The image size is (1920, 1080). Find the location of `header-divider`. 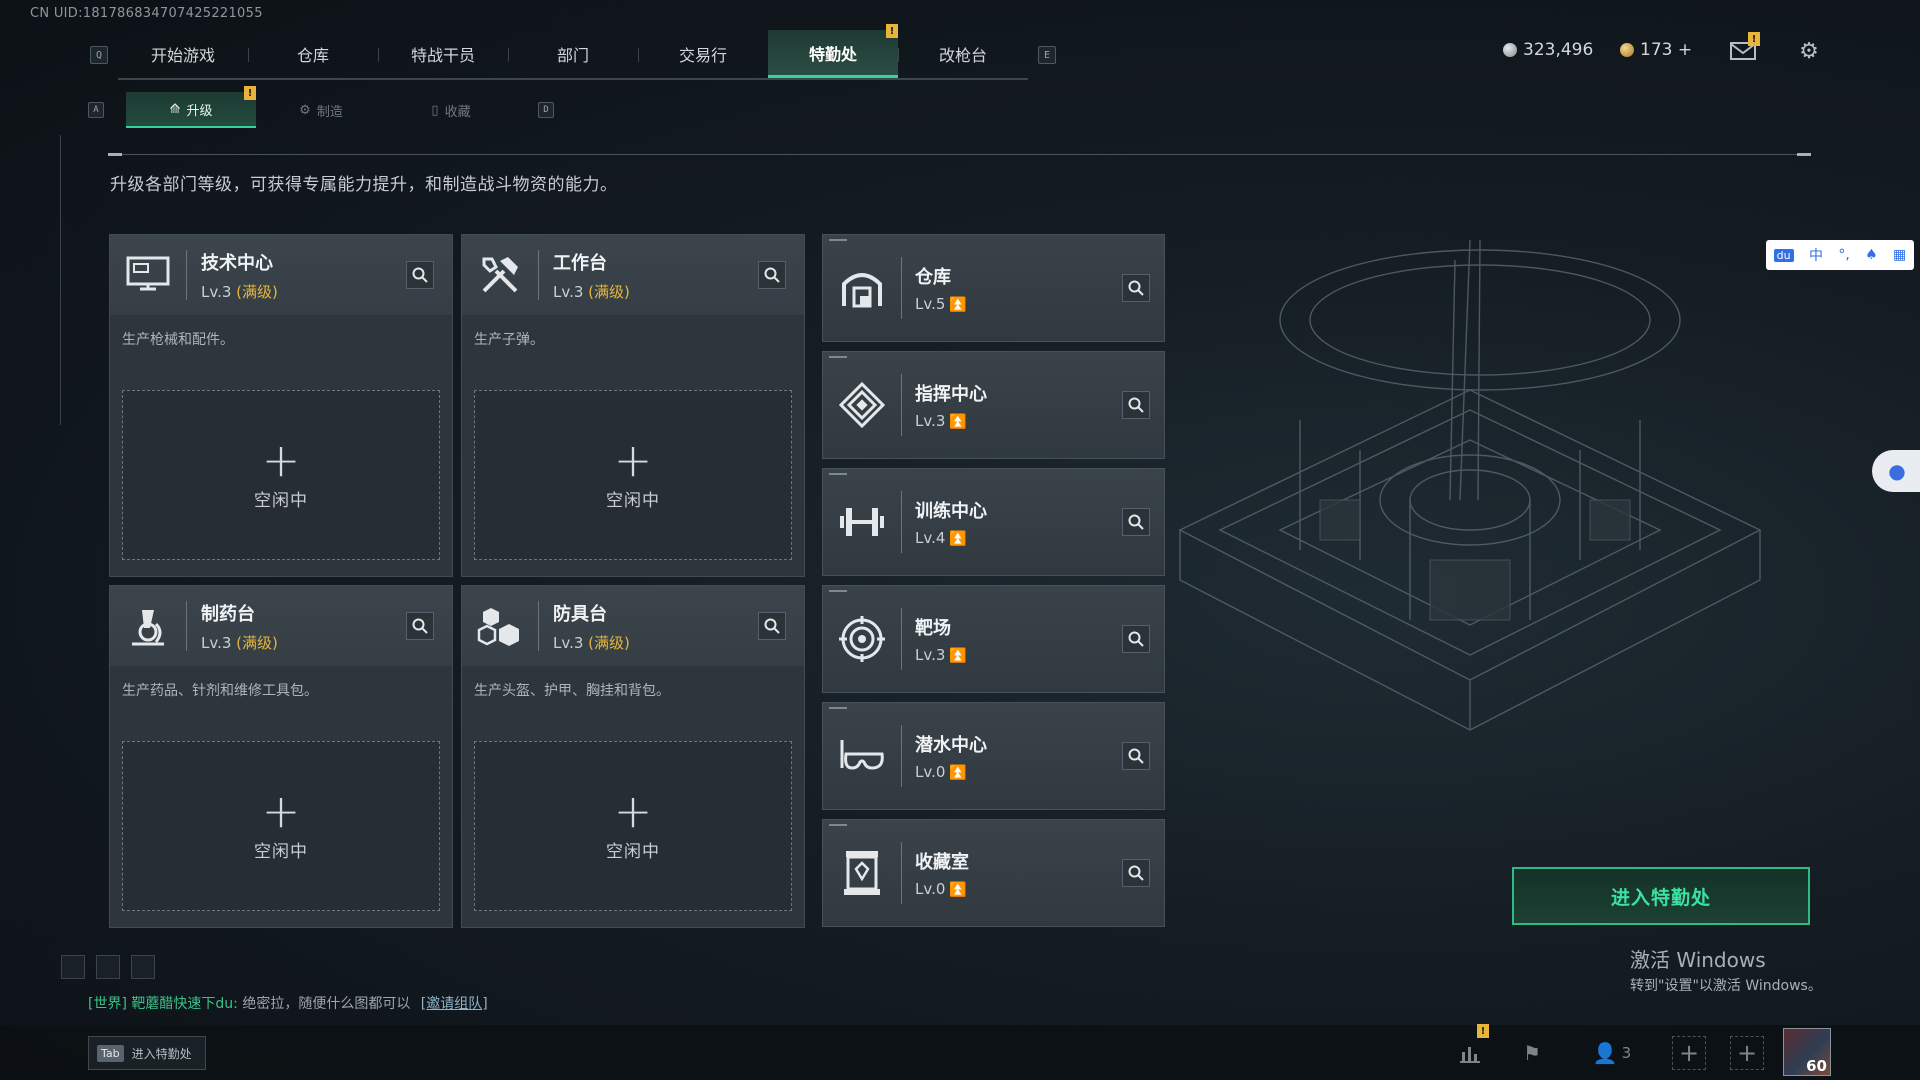

header-divider is located at coordinates (959, 154).